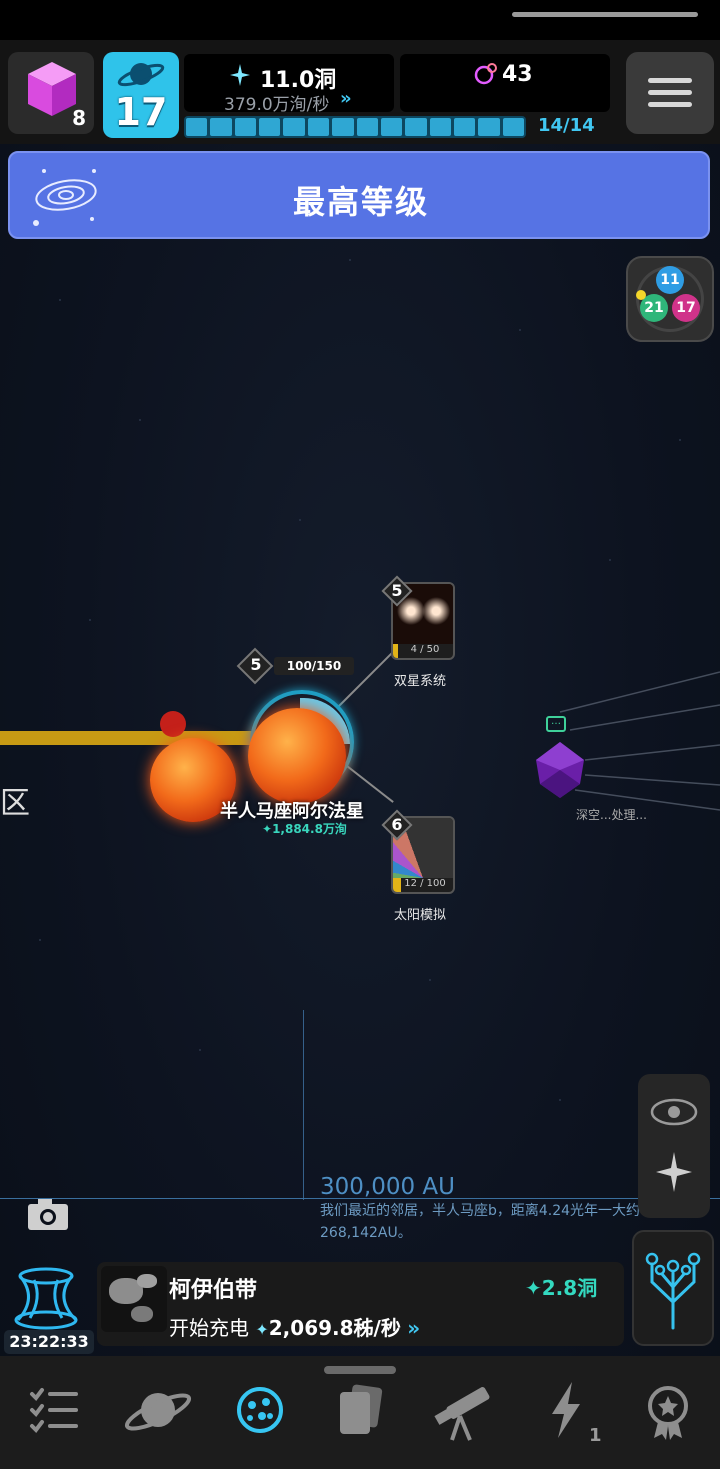 This screenshot has width=720, height=1469. I want to click on asteroid-name: 柯伊伯带, so click(213, 1290).